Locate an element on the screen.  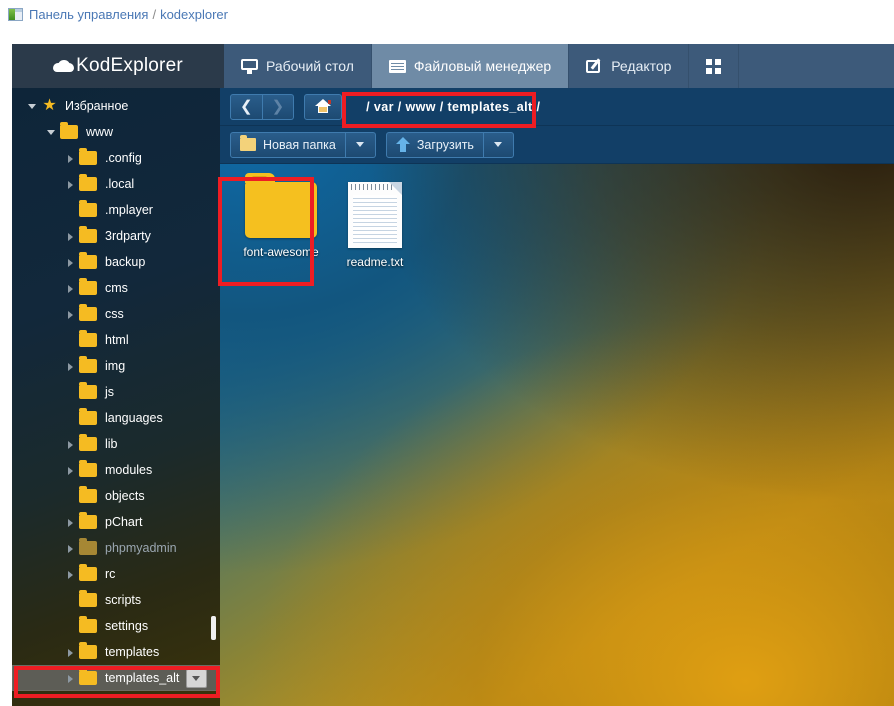
tree-item-label: Избранное is located at coordinates (97, 106).